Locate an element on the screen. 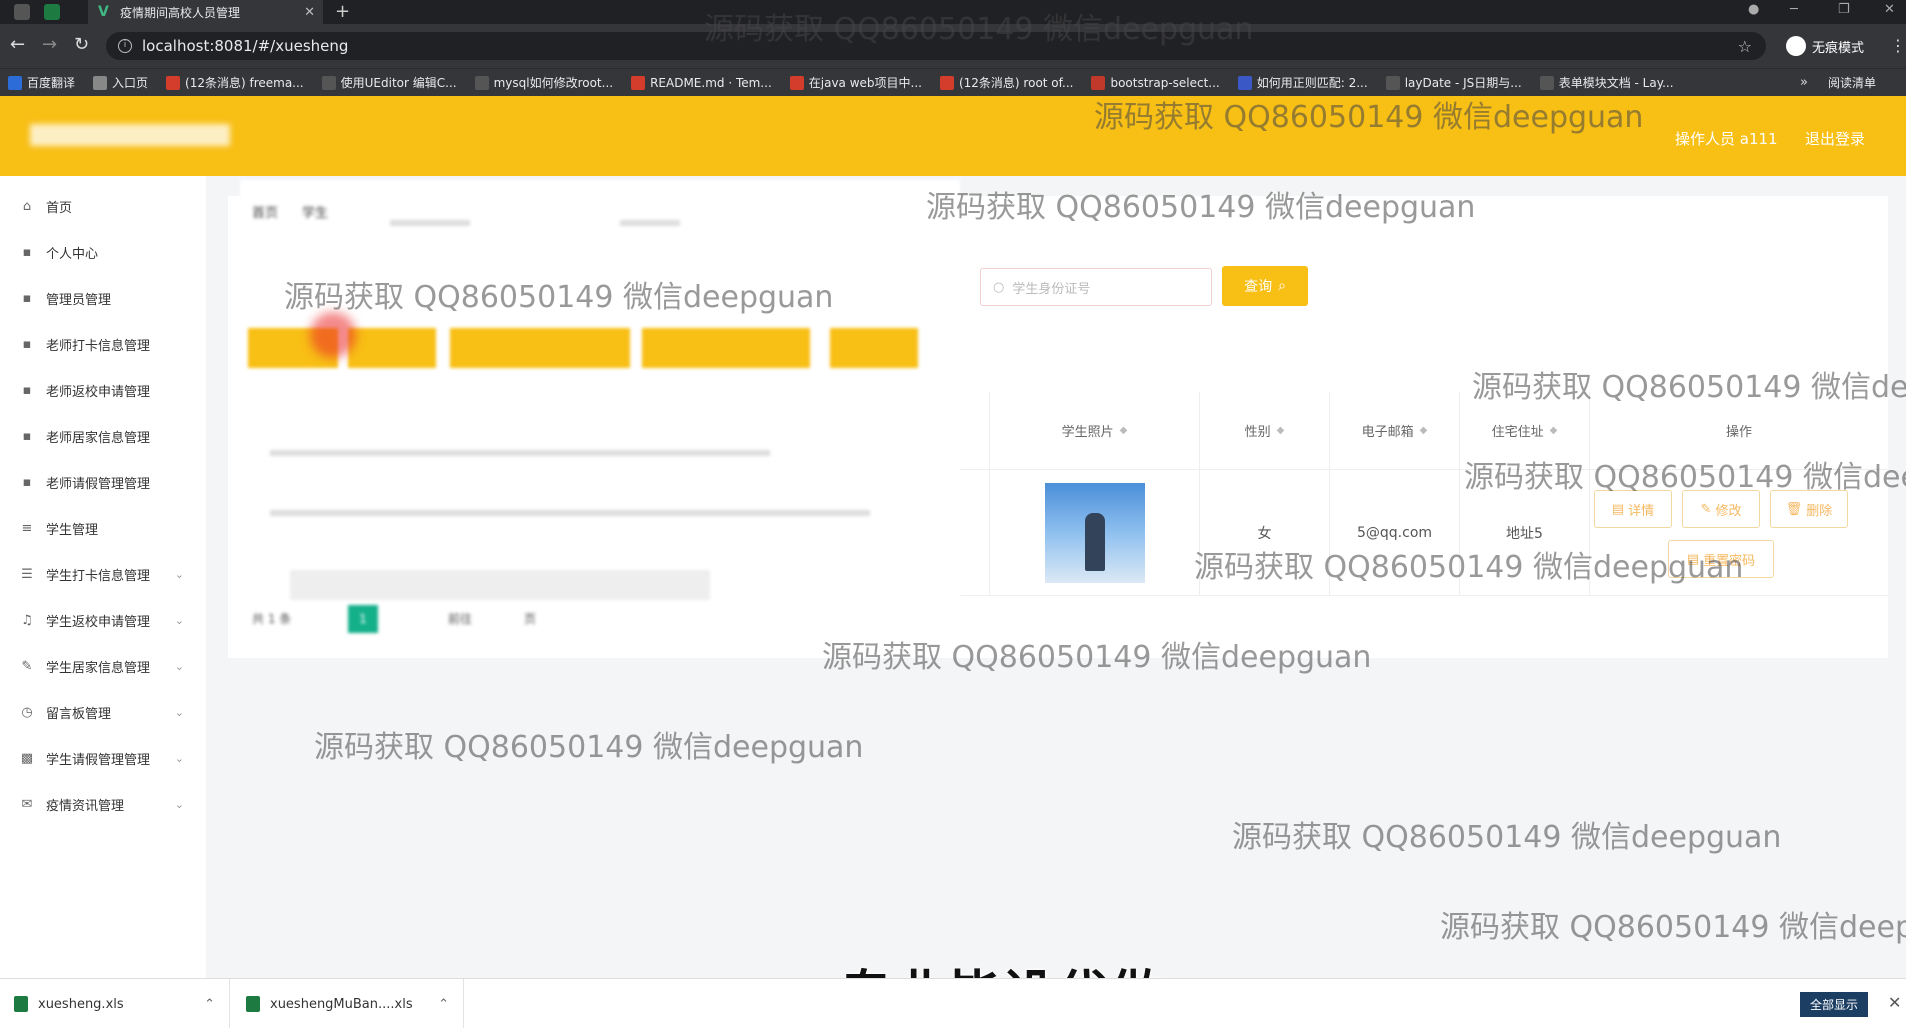 This screenshot has width=1906, height=1028. student-icon: ≡ is located at coordinates (27, 528).